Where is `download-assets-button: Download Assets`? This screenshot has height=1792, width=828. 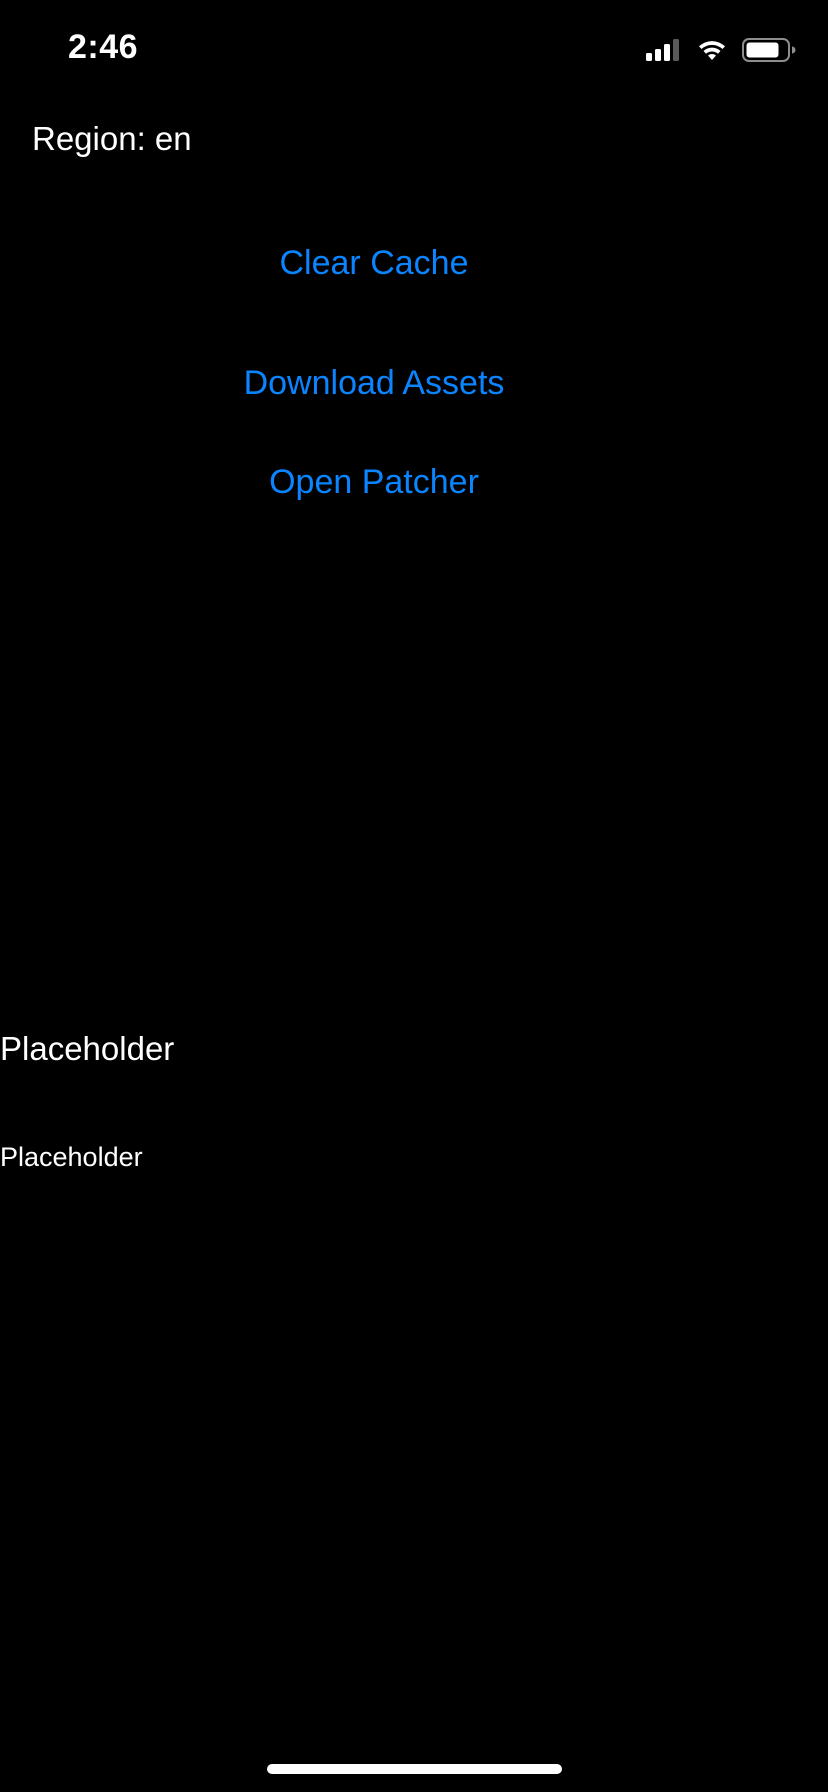 download-assets-button: Download Assets is located at coordinates (374, 383).